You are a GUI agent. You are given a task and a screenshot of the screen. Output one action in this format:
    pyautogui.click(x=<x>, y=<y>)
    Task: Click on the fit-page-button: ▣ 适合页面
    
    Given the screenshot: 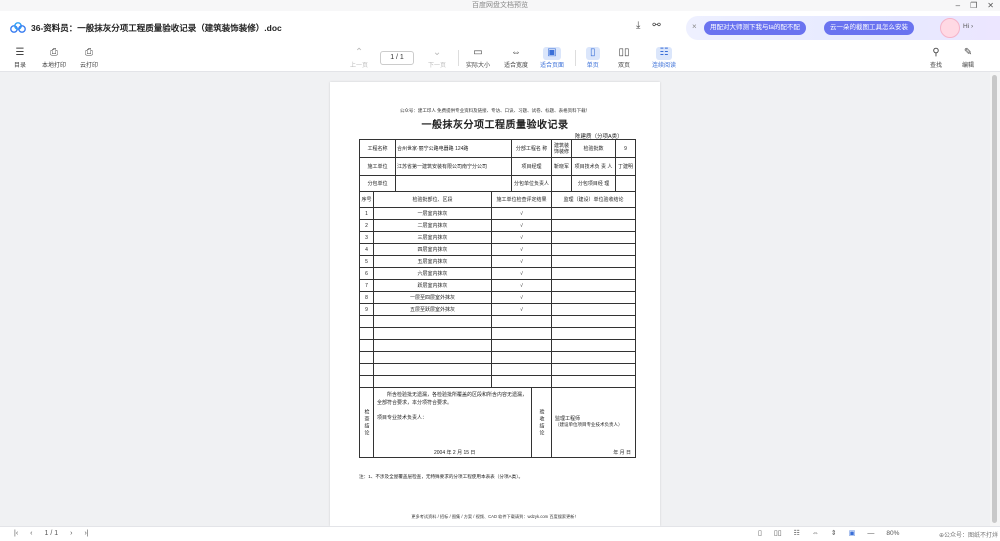 What is the action you would take?
    pyautogui.click(x=552, y=58)
    